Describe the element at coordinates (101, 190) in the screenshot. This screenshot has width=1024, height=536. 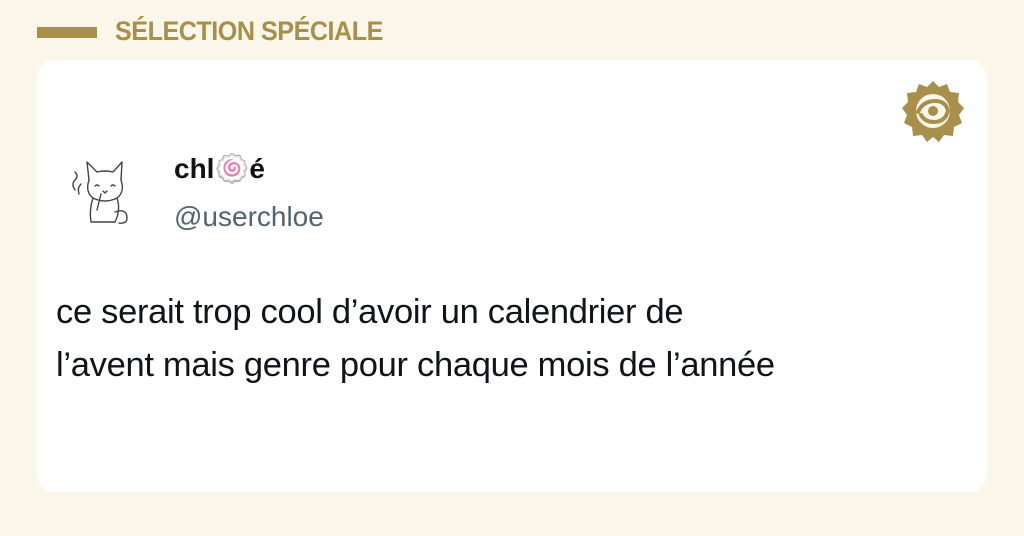
I see `cat-avatar-icon` at that location.